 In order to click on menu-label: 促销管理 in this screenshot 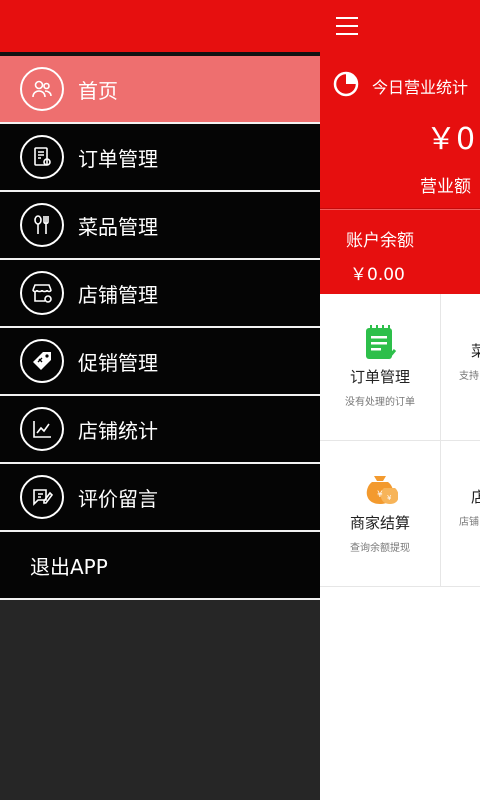, I will do `click(118, 362)`.